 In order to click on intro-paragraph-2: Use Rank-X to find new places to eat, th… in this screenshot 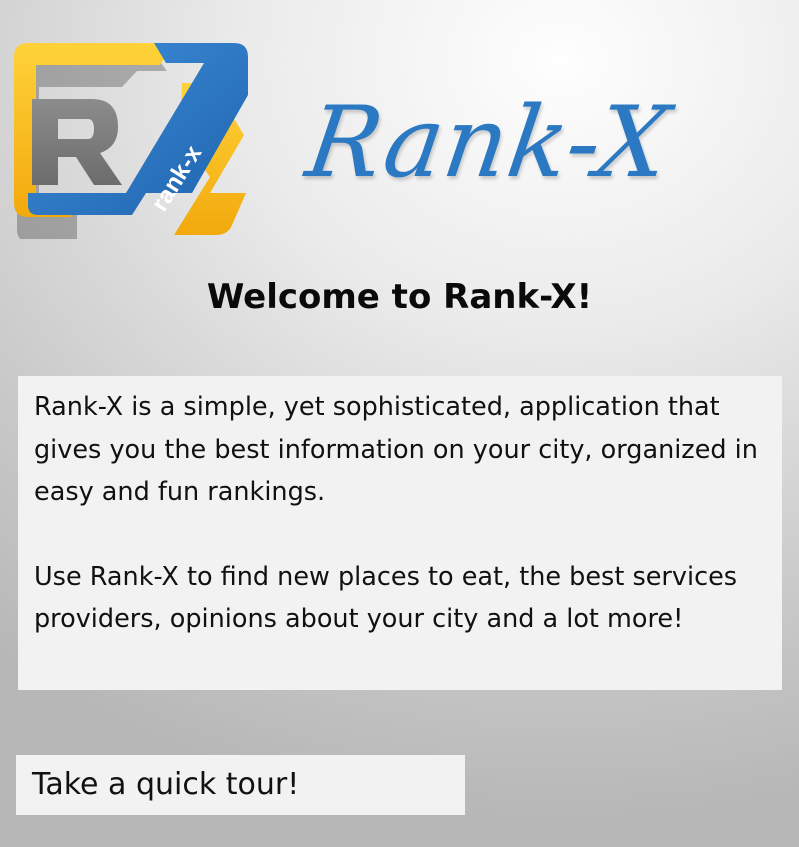, I will do `click(386, 598)`.